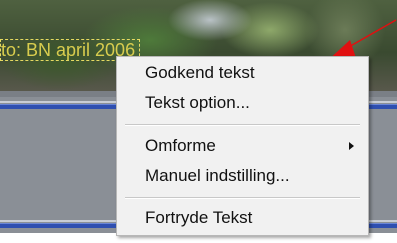 The height and width of the screenshot is (243, 397). I want to click on menu-item-godkend-tekst: Godkend tekst, so click(242, 72).